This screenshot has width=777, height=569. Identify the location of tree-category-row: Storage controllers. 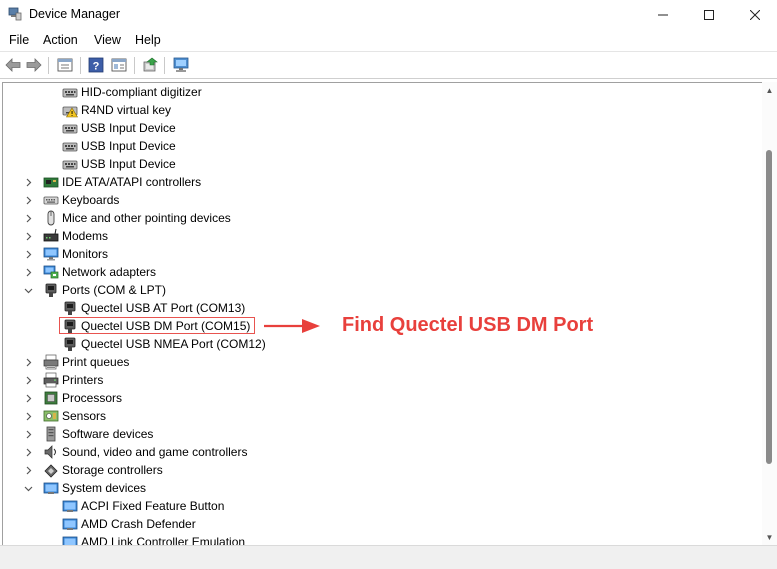
(94, 470).